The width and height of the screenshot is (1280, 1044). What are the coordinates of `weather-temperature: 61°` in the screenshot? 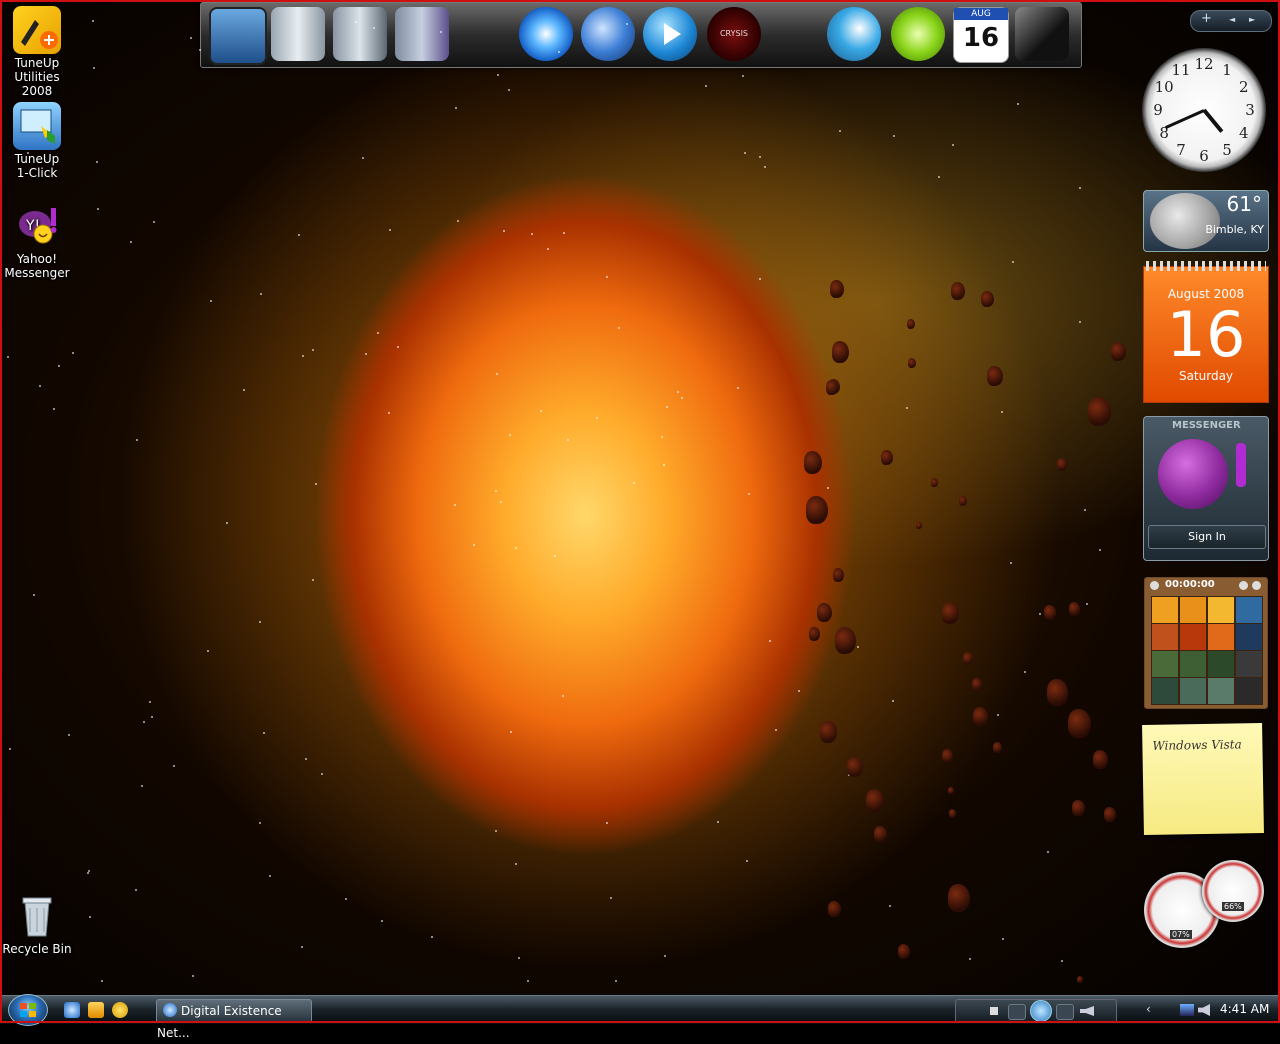 It's located at (1244, 204).